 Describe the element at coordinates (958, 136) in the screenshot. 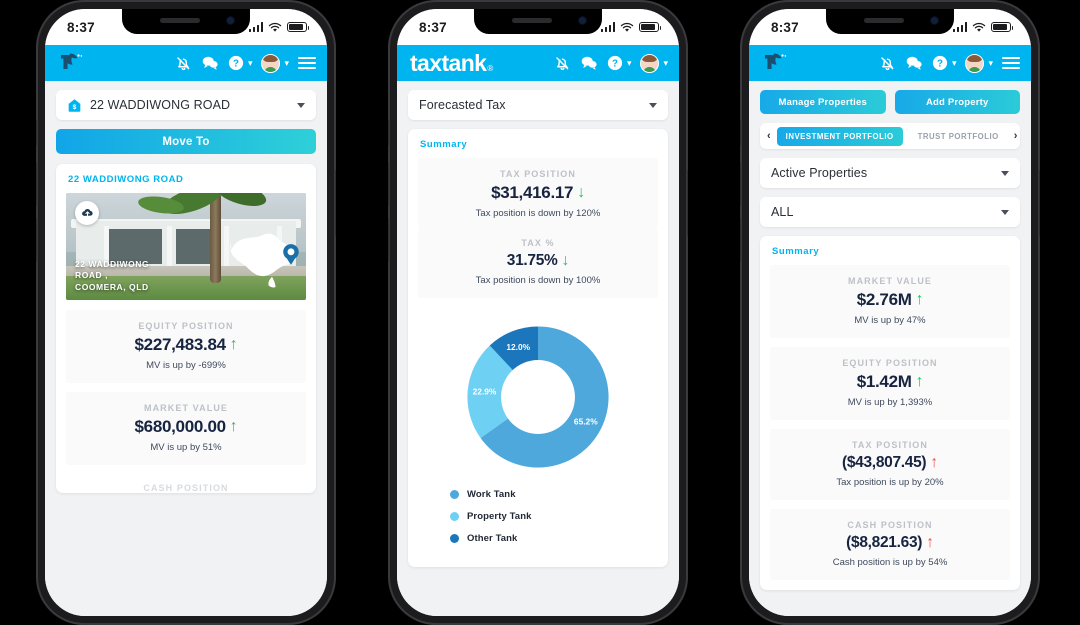

I see `tab-trust-portfolio: TRUST PORTFOLIO` at that location.